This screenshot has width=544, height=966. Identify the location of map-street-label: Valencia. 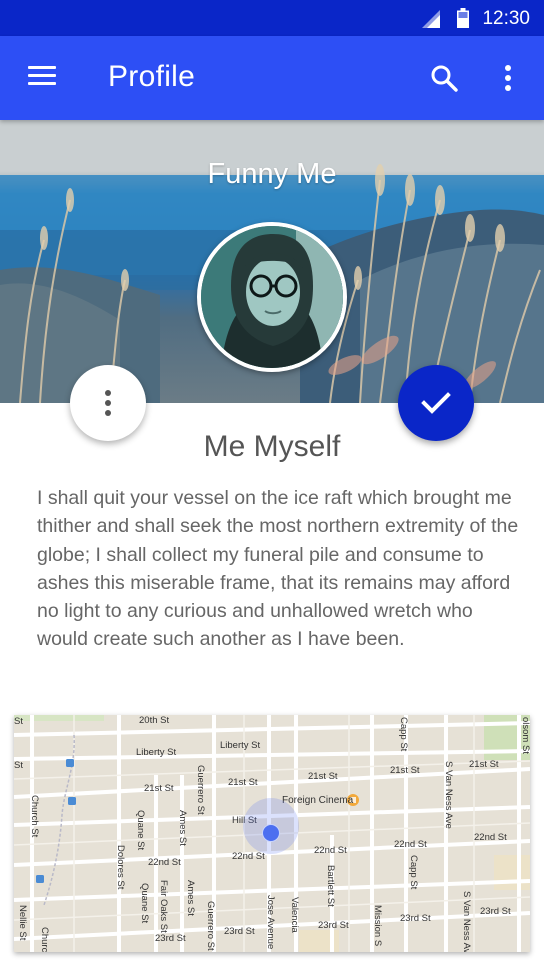
(294, 915).